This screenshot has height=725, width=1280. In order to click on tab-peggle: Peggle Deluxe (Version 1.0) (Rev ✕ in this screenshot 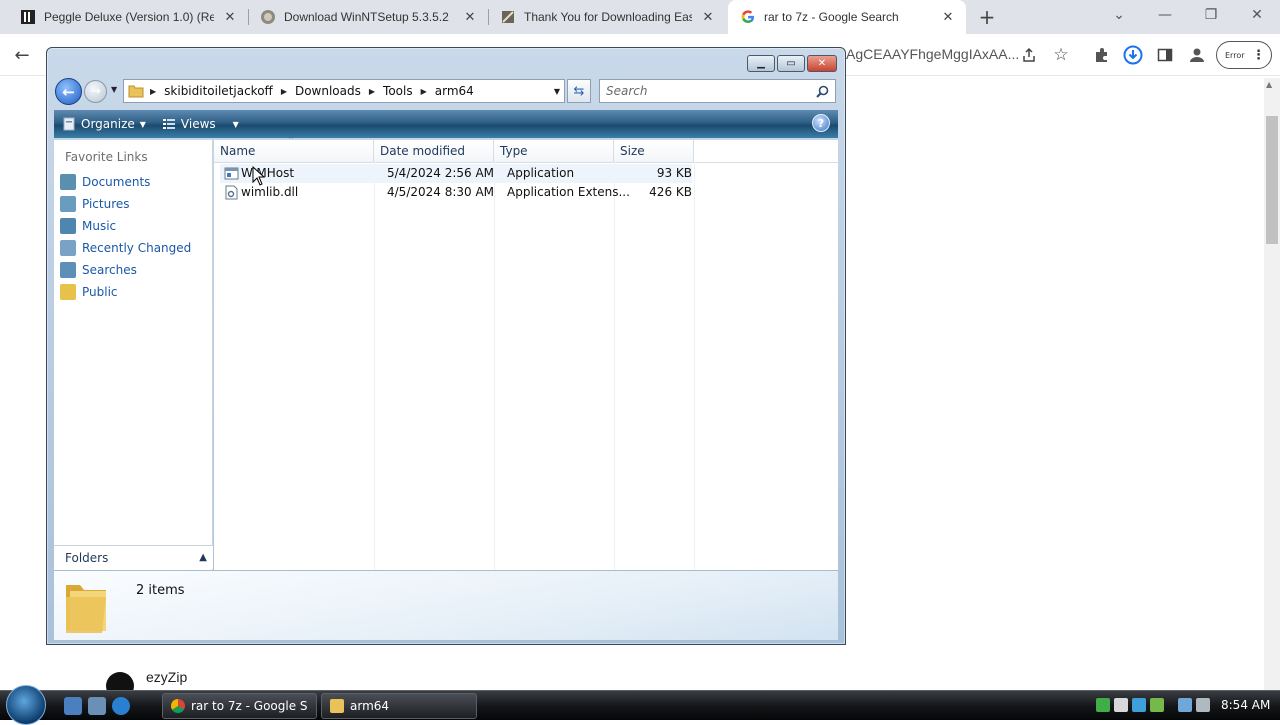, I will do `click(128, 17)`.